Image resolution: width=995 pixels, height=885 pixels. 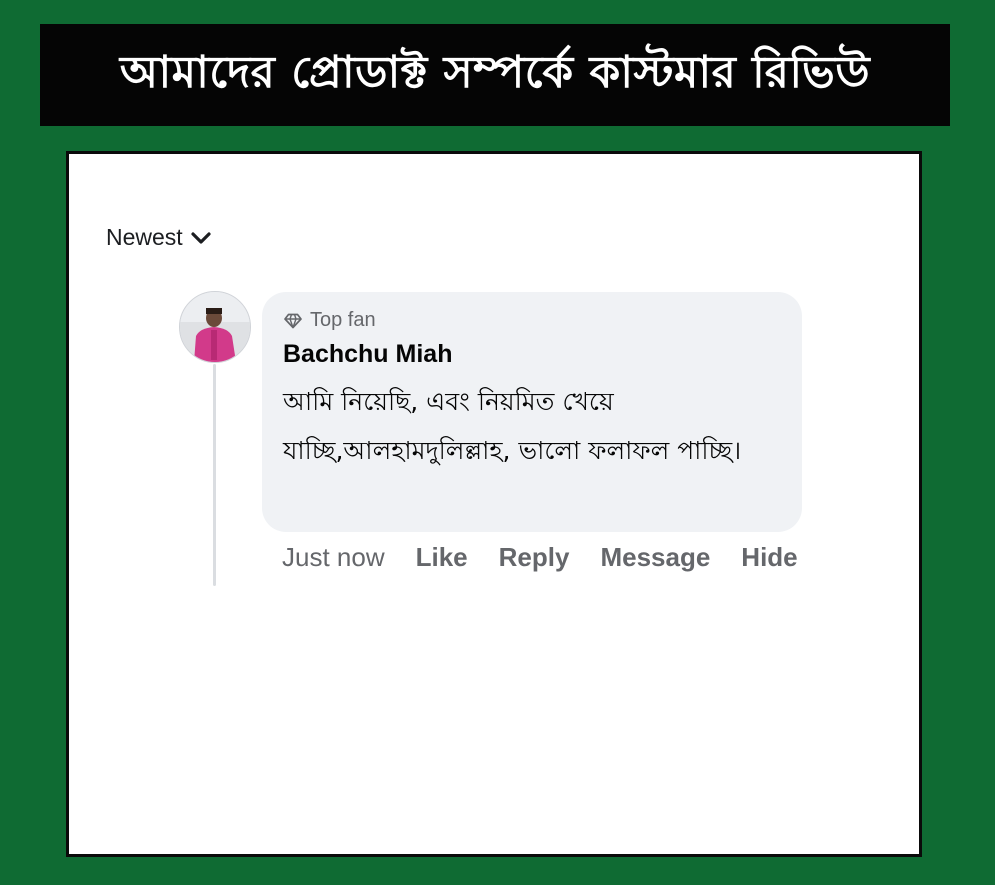 I want to click on avatar, so click(x=215, y=327).